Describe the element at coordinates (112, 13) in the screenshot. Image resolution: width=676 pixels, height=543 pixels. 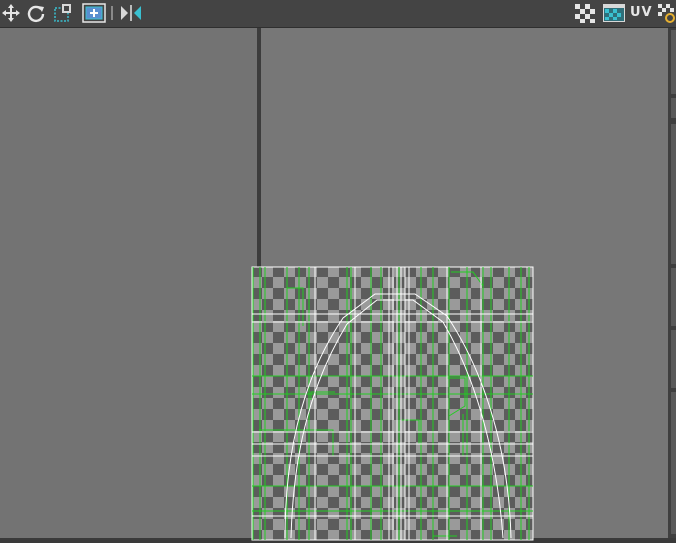
I see `toolbar-separator` at that location.